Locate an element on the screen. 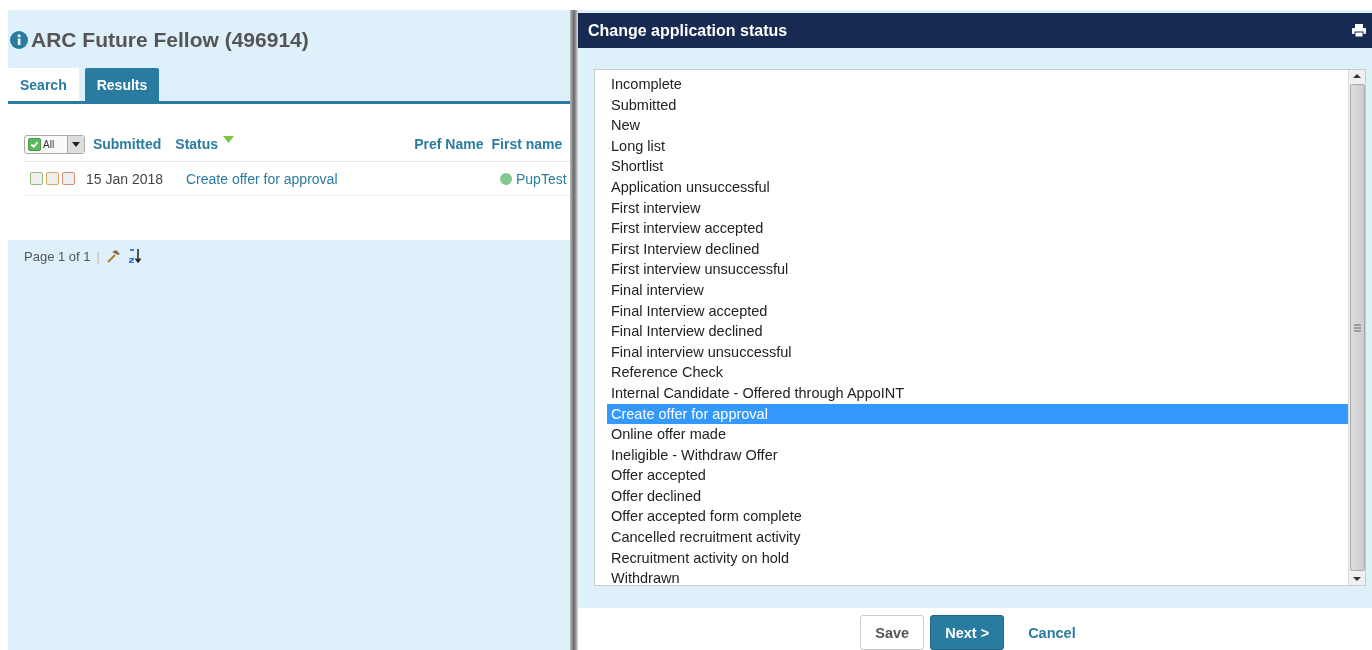 The height and width of the screenshot is (650, 1372). list-option: Offer accepted is located at coordinates (977, 475).